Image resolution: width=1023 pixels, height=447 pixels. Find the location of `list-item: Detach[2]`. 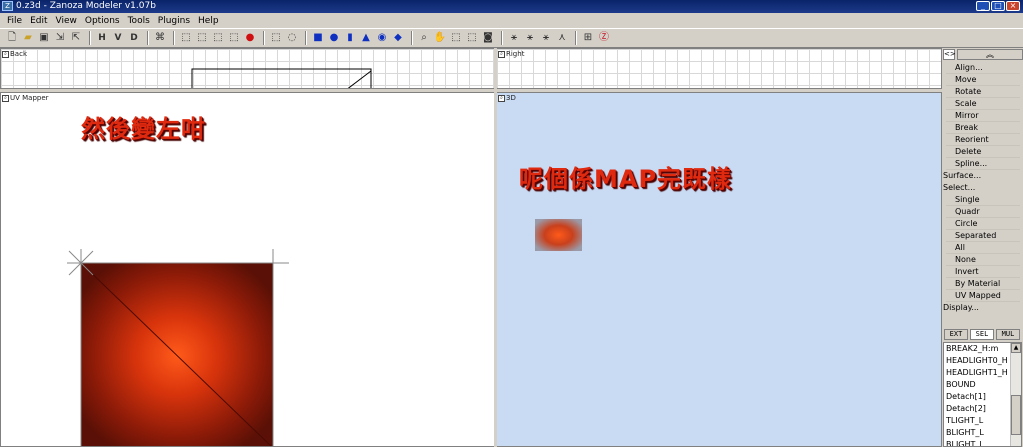

list-item: Detach[2] is located at coordinates (978, 409).